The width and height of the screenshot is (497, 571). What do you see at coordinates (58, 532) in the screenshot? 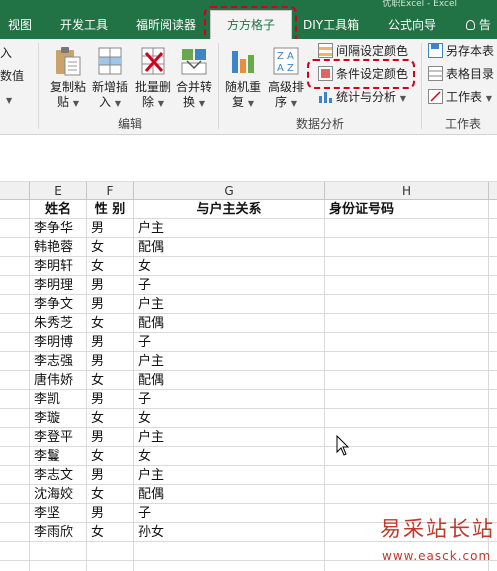
I see `cell-name: 李雨欣` at bounding box center [58, 532].